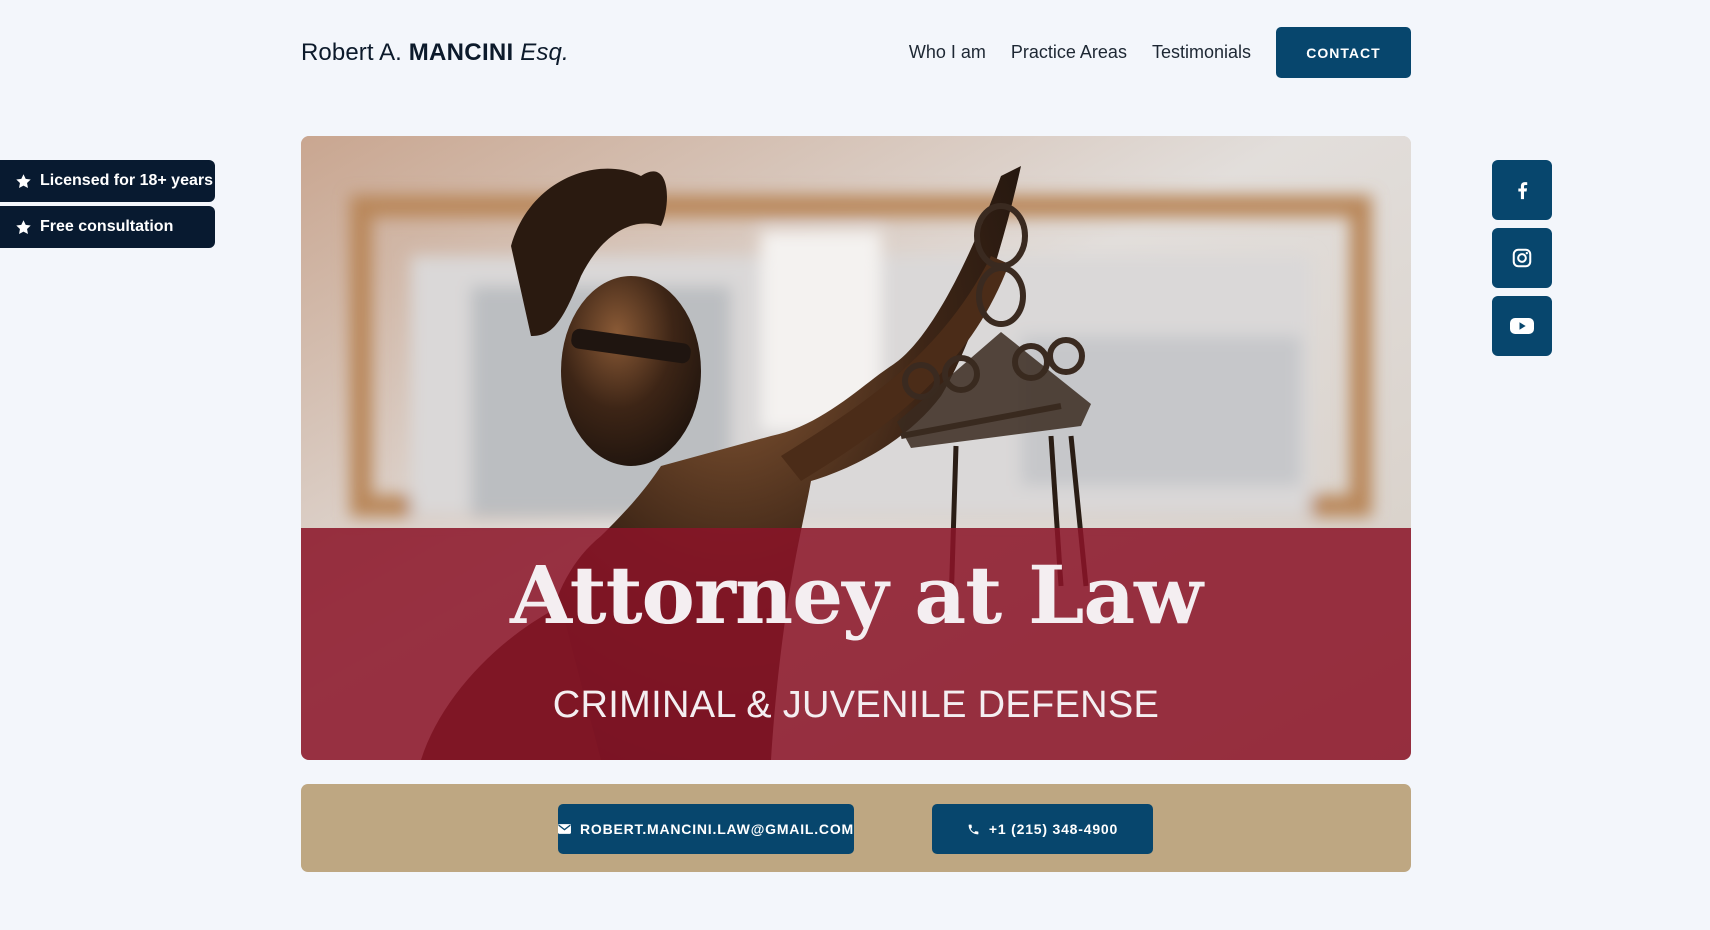 The image size is (1710, 930). I want to click on youtube-icon, so click(1522, 326).